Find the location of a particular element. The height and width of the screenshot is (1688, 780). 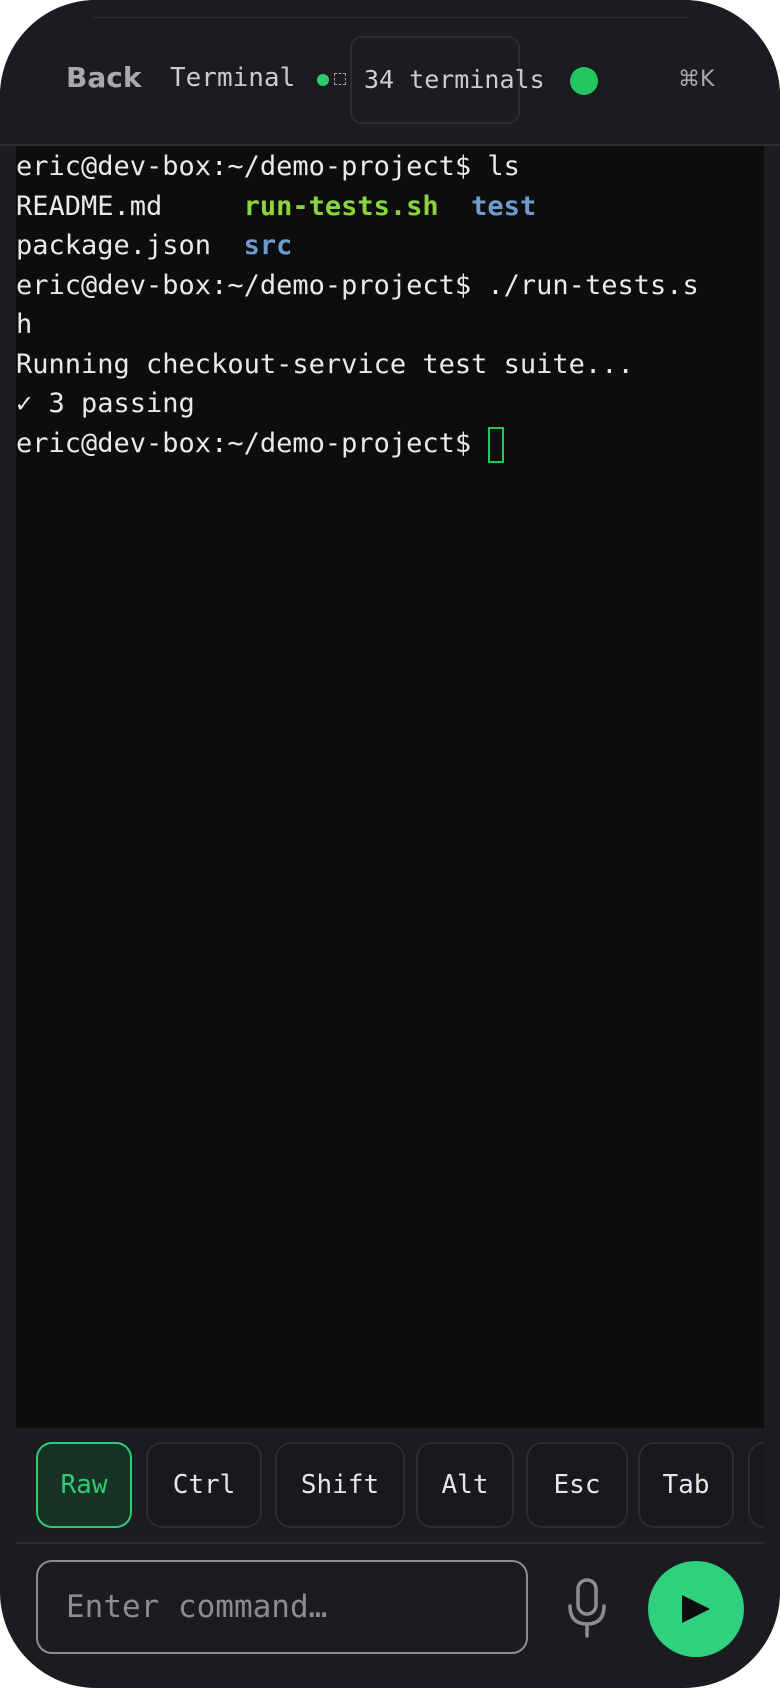

key-tab-button: Tab is located at coordinates (686, 1485).